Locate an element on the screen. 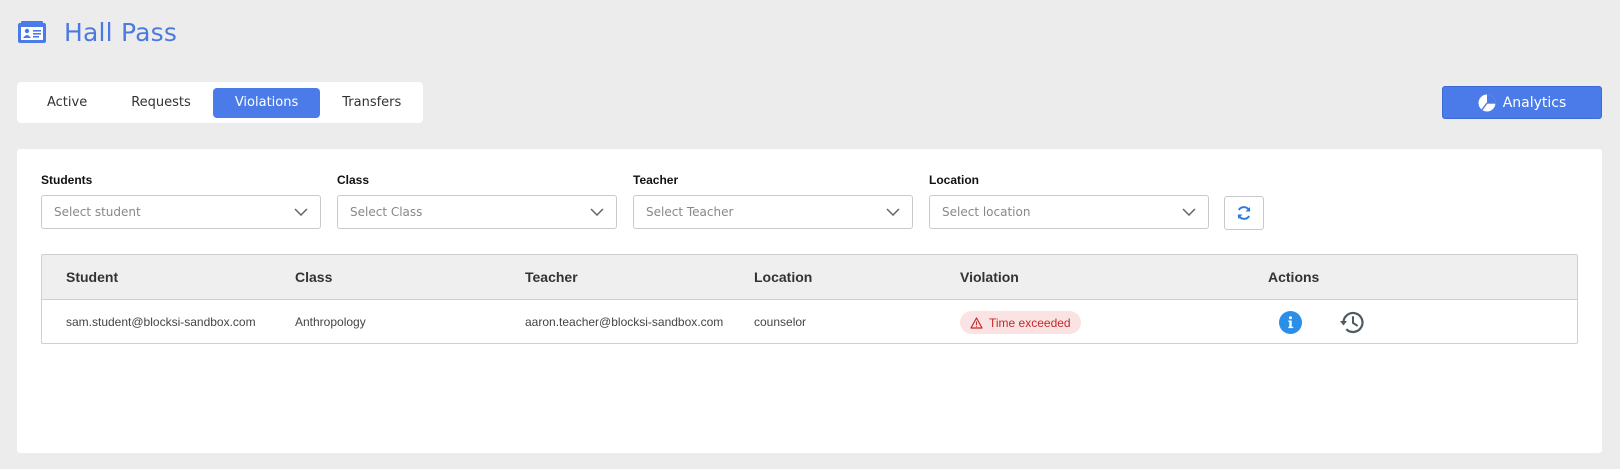 This screenshot has width=1620, height=469. tab-requests: Requests is located at coordinates (161, 103).